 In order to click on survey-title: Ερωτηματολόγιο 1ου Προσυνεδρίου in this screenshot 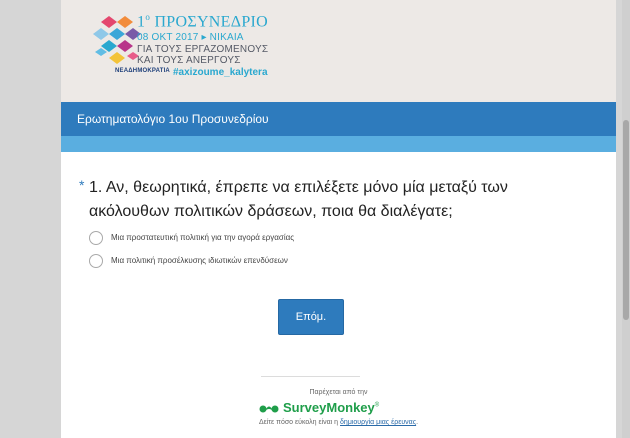, I will do `click(173, 119)`.